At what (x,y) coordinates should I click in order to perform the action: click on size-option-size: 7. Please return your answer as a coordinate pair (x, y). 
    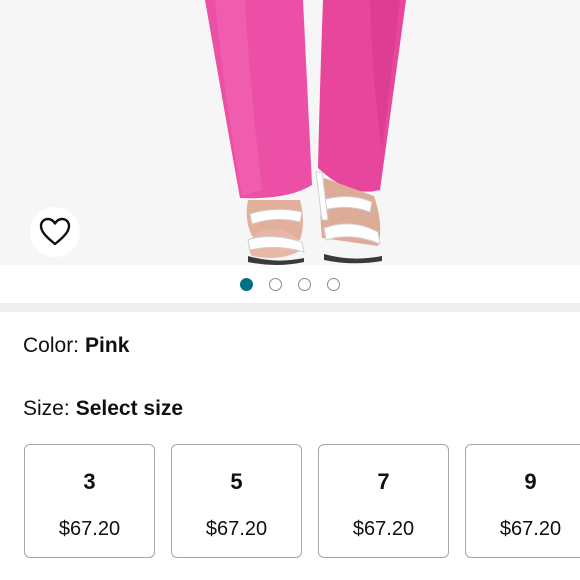
    Looking at the image, I should click on (383, 481).